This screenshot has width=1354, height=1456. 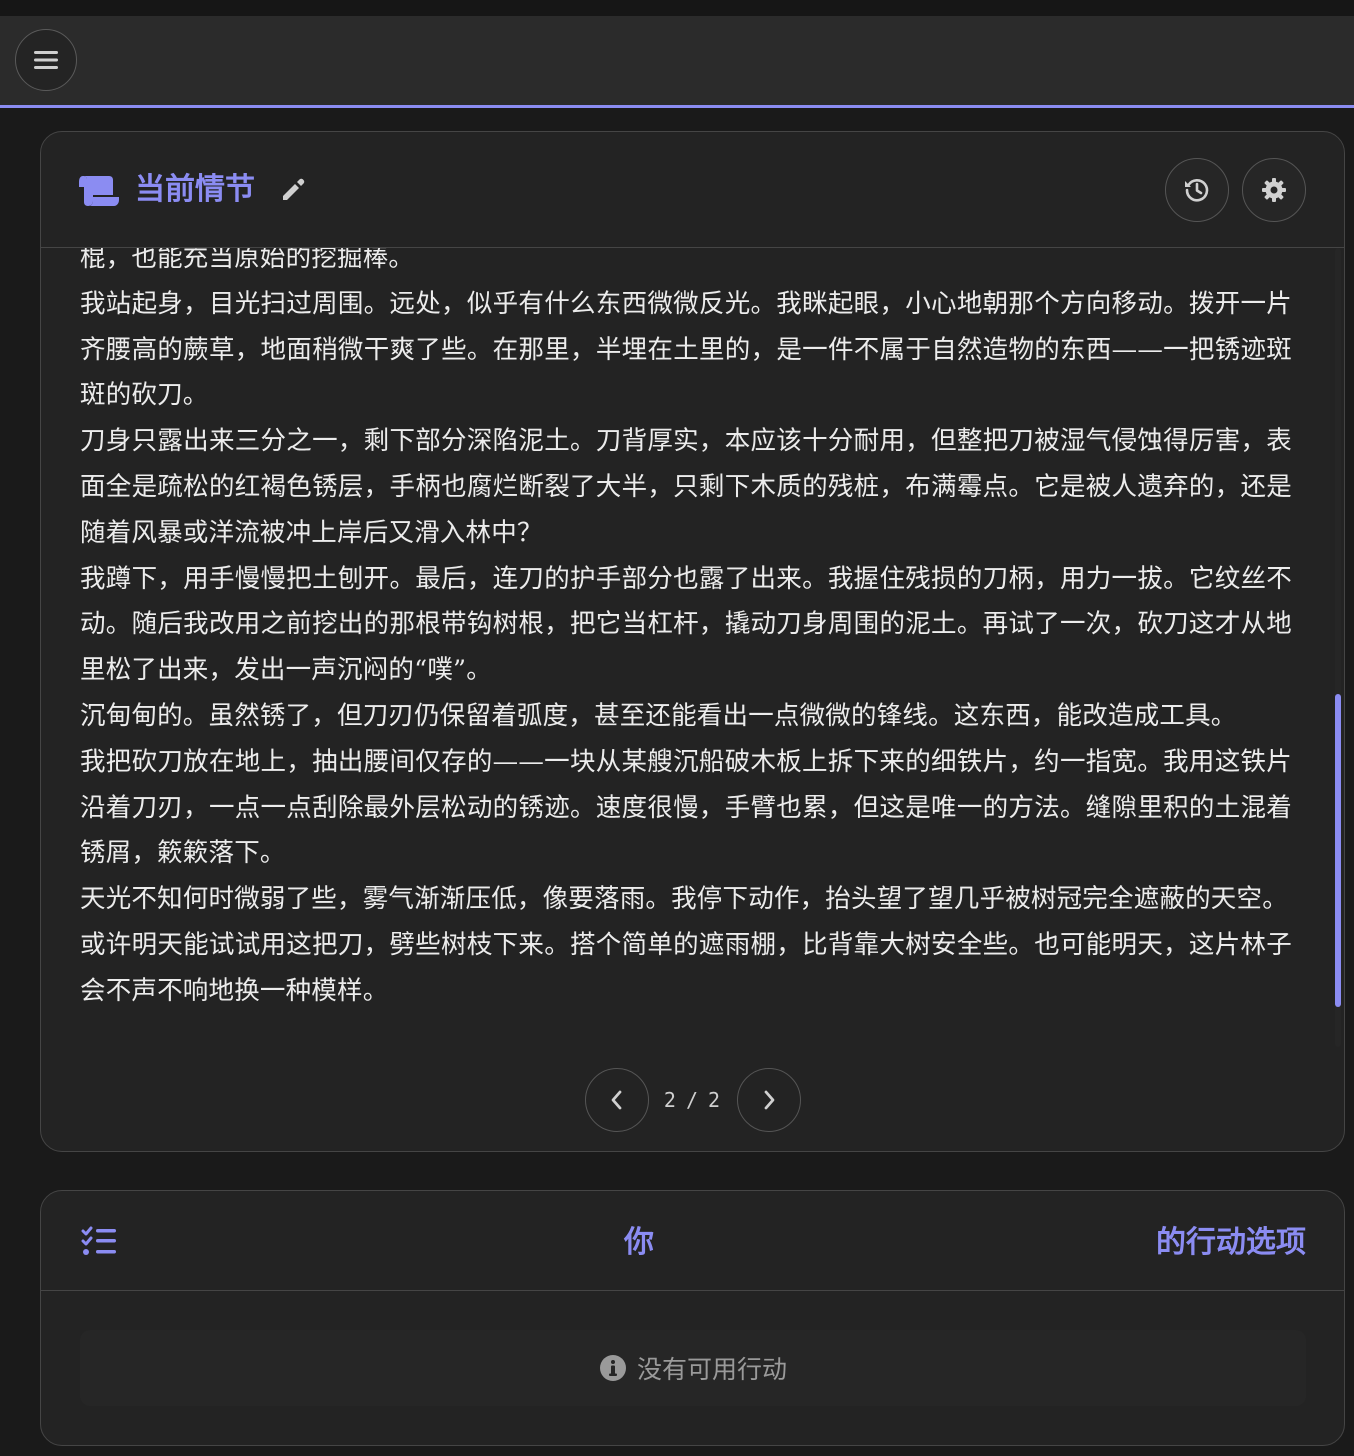 I want to click on chevron-right-icon, so click(x=769, y=1100).